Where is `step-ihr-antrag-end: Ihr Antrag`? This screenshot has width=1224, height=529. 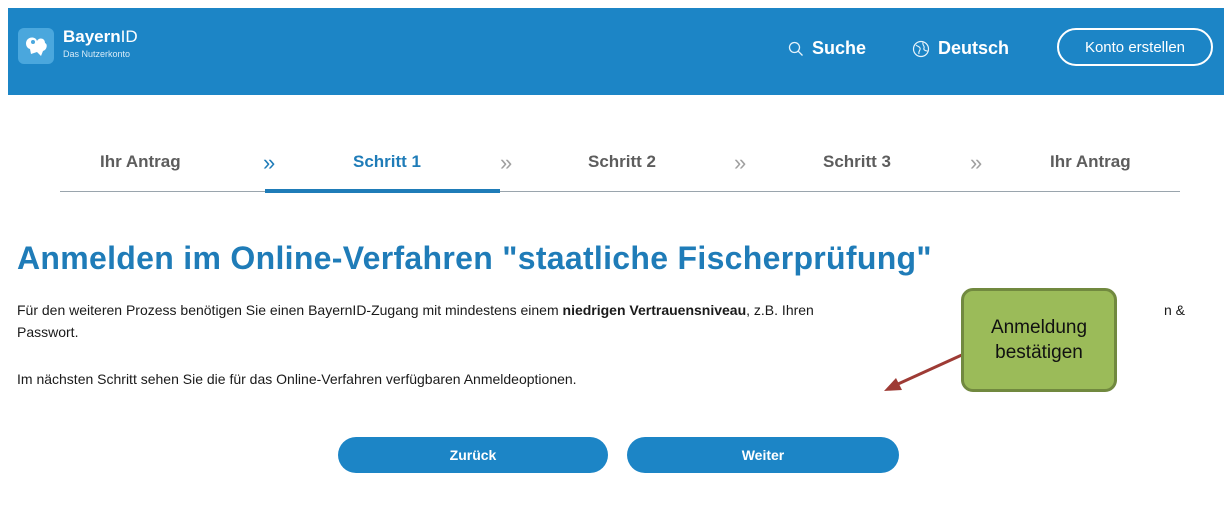
step-ihr-antrag-end: Ihr Antrag is located at coordinates (1090, 161).